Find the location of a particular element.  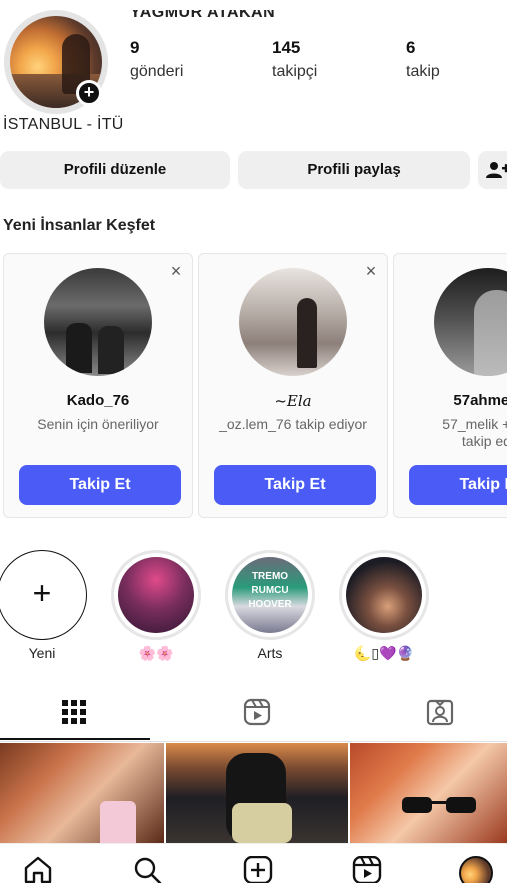

add-story-plus-icon: + is located at coordinates (89, 93).